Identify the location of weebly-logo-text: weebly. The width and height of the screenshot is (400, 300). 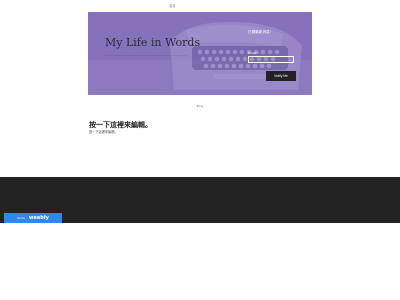
(38, 218).